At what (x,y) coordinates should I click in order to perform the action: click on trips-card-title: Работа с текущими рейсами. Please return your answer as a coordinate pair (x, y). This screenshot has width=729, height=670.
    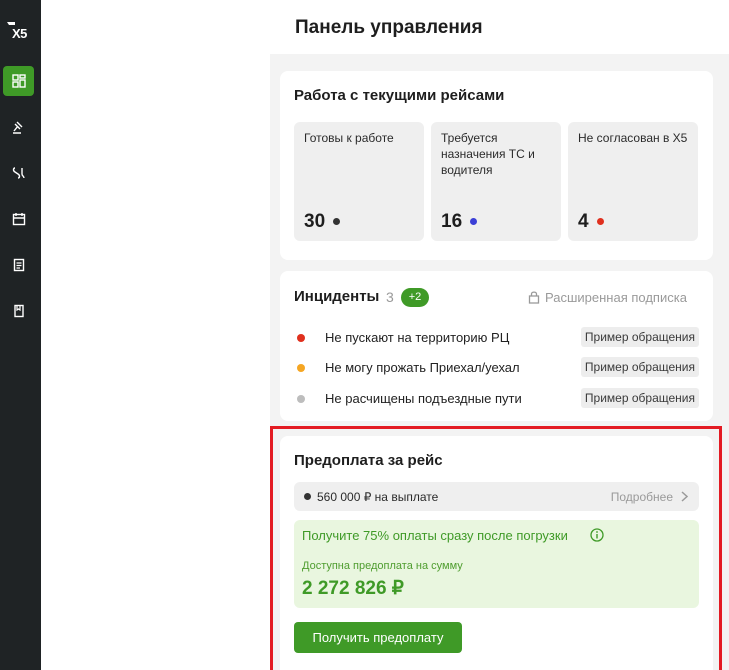
    Looking at the image, I should click on (399, 95).